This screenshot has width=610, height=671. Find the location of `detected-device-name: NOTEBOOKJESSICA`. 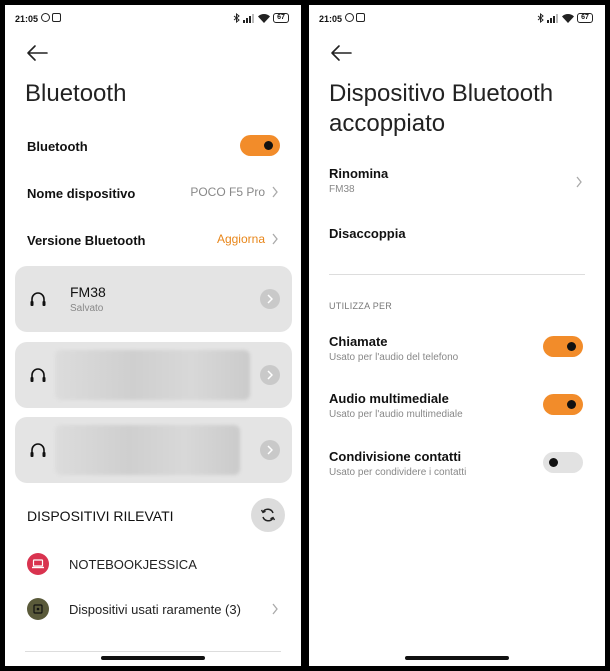

detected-device-name: NOTEBOOKJESSICA is located at coordinates (133, 564).